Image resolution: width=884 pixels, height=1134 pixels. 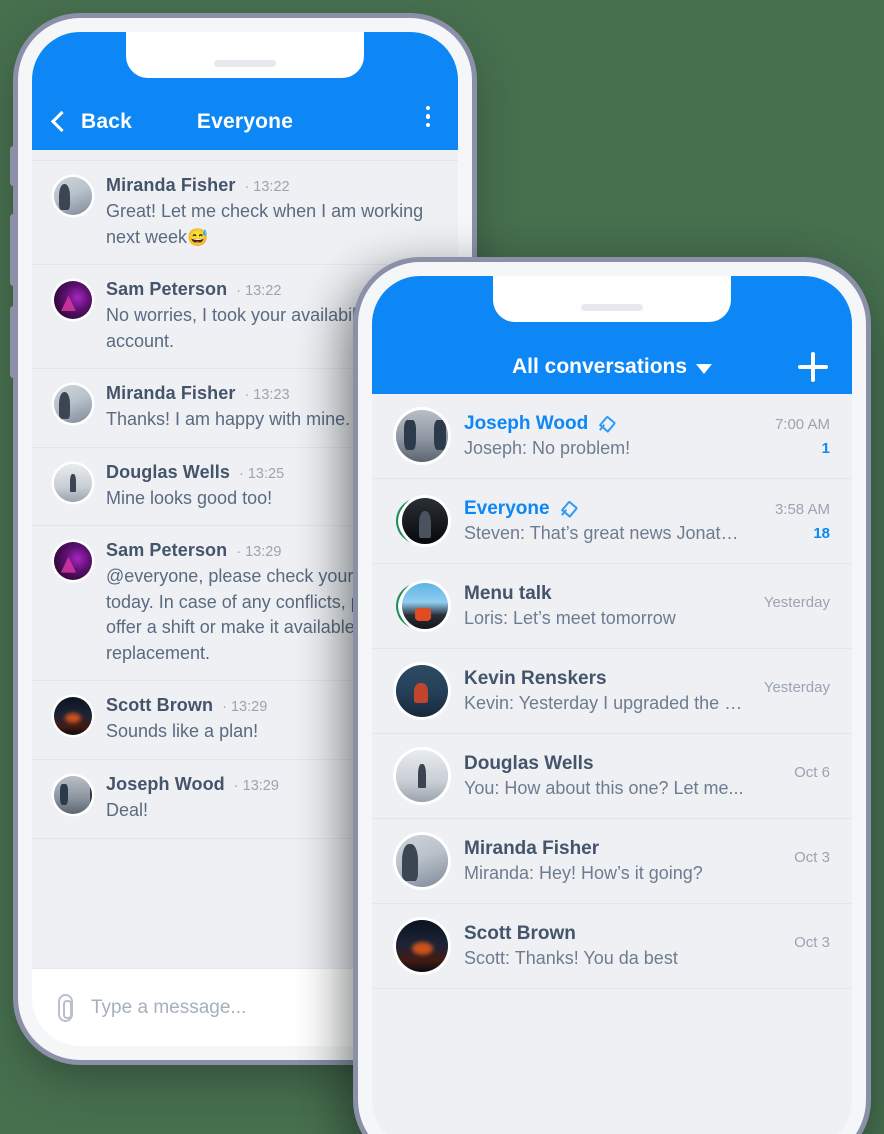 I want to click on conversation-header: Joseph Wood, so click(x=604, y=424).